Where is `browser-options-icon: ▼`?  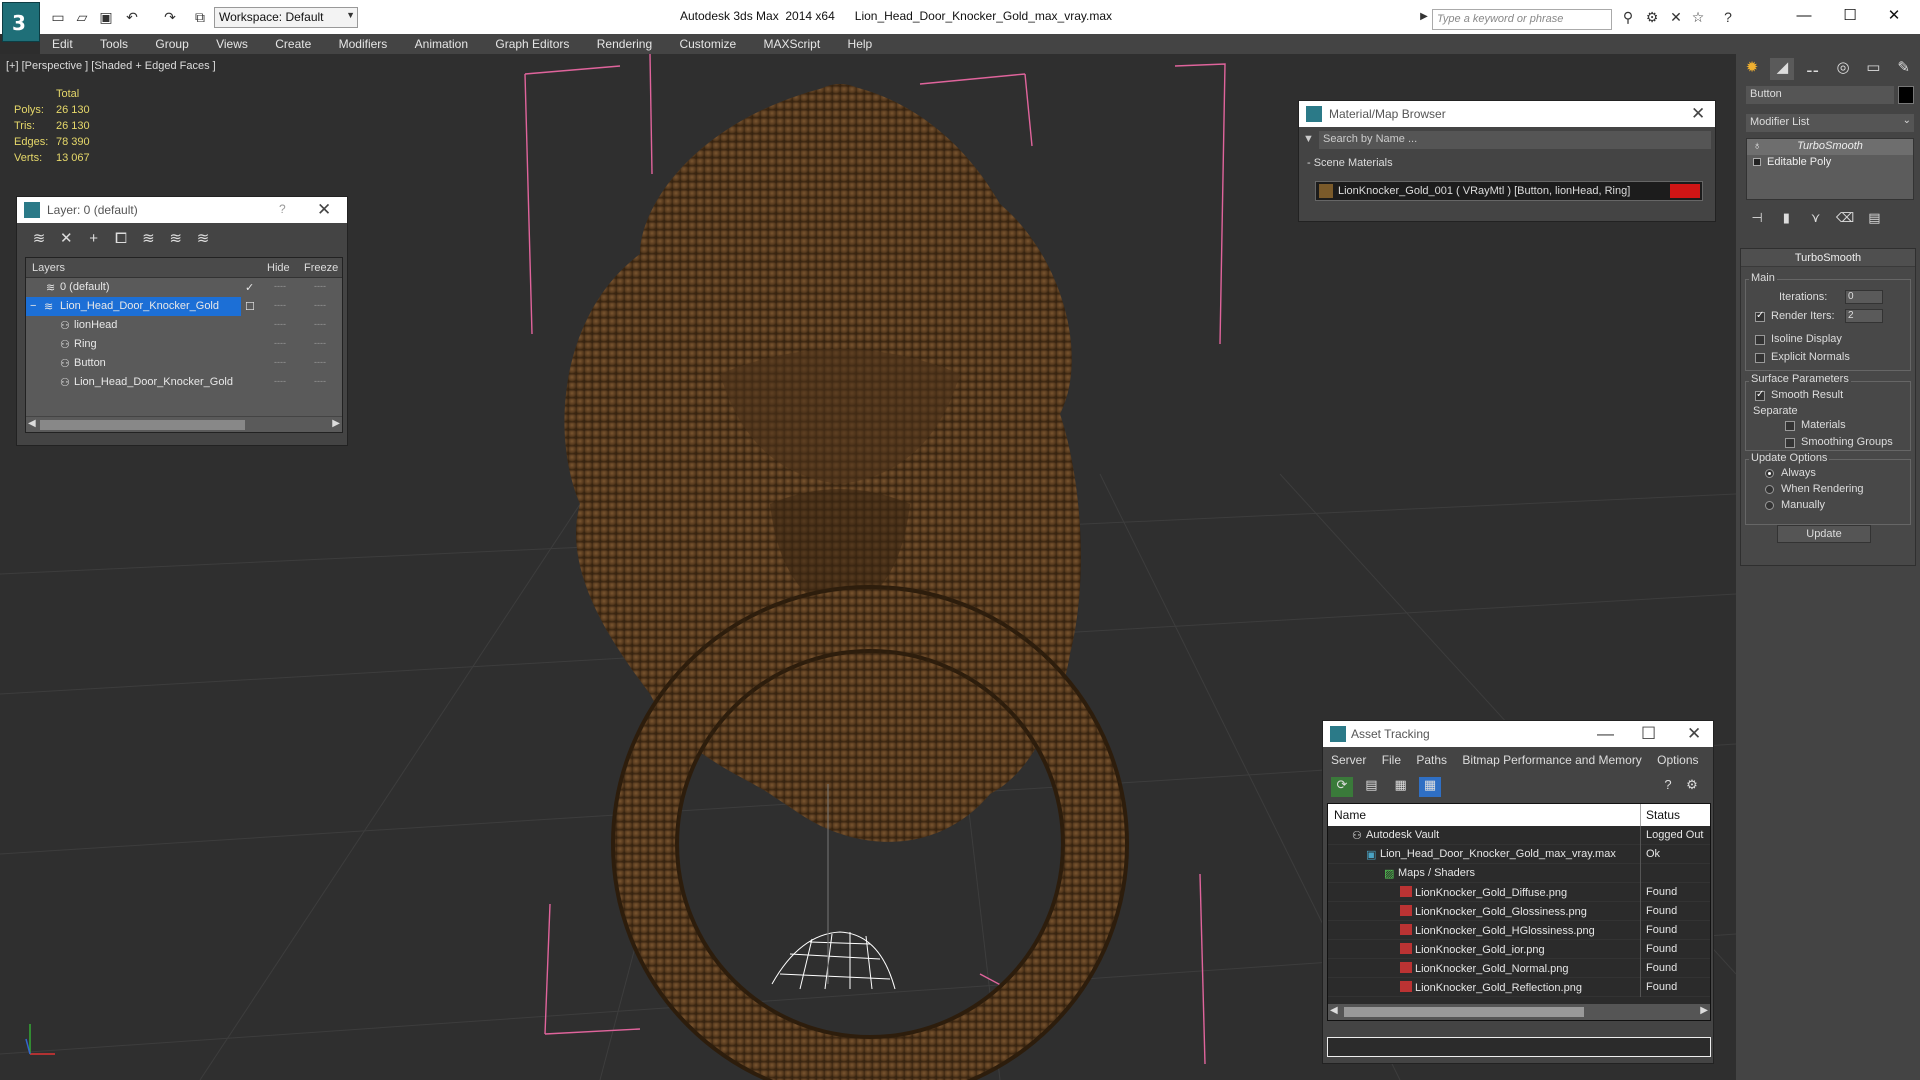 browser-options-icon: ▼ is located at coordinates (1308, 139).